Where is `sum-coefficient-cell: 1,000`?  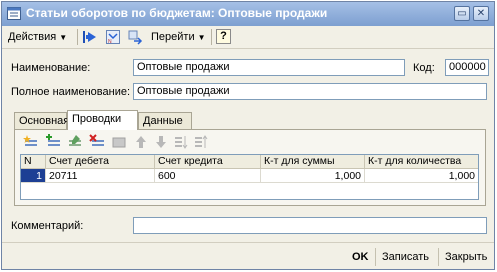
sum-coefficient-cell: 1,000 is located at coordinates (313, 176).